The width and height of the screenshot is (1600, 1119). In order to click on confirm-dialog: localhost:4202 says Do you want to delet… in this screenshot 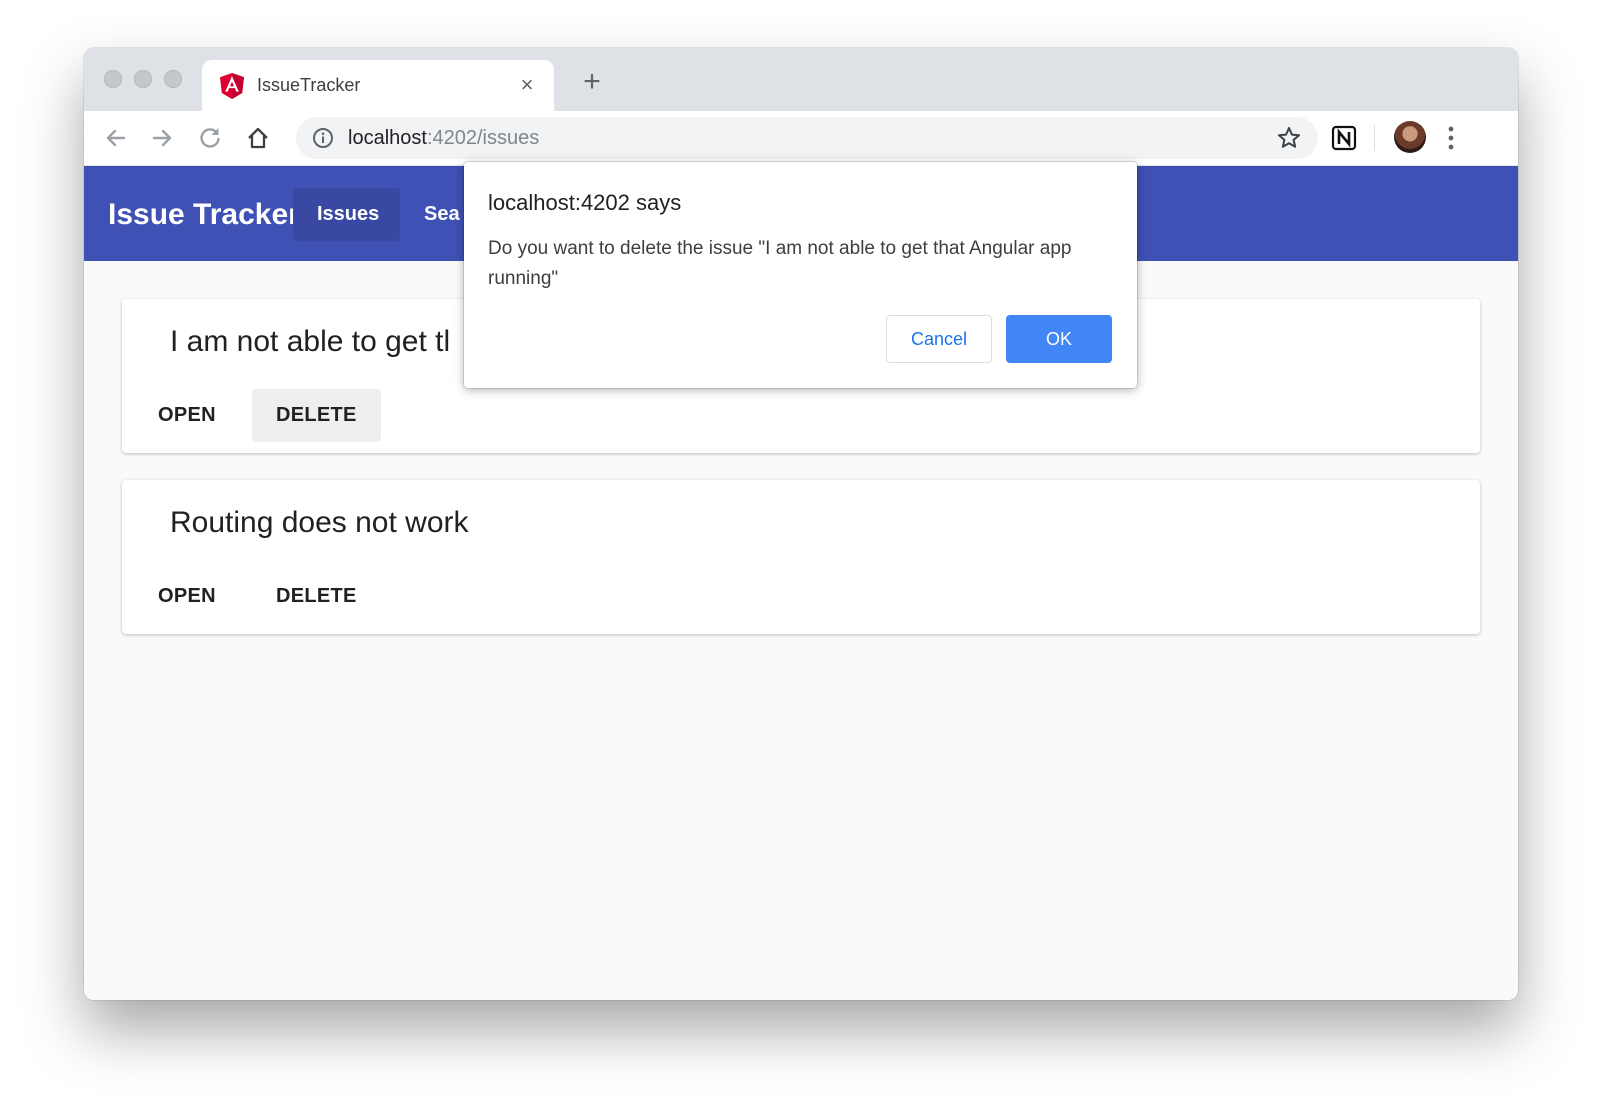, I will do `click(800, 275)`.